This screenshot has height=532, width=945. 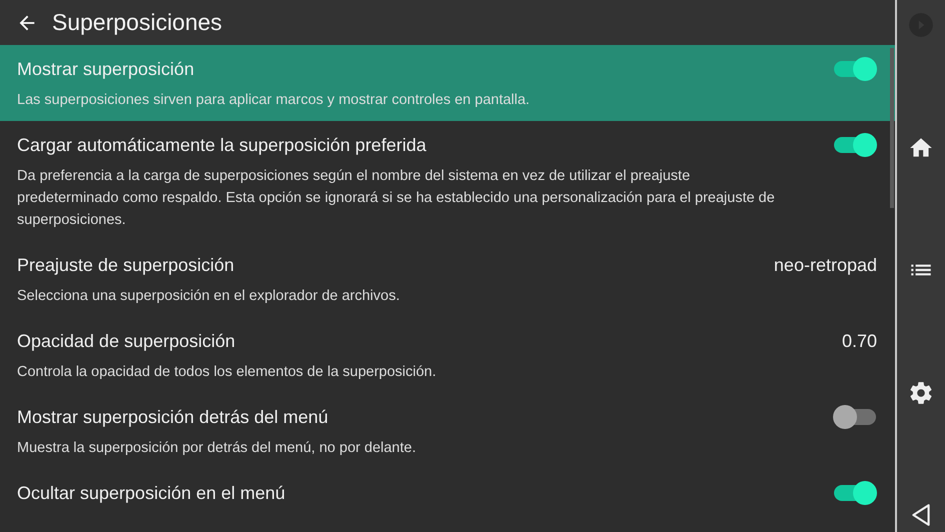 I want to click on setting-row: Mostrar superposición detrás del menú Muestra la superposición por detrás del menú, no por delante., so click(x=447, y=431).